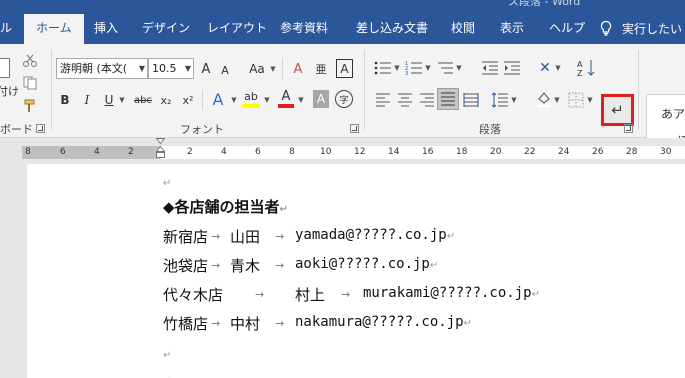  What do you see at coordinates (500, 100) in the screenshot?
I see `line-spacing-icon` at bounding box center [500, 100].